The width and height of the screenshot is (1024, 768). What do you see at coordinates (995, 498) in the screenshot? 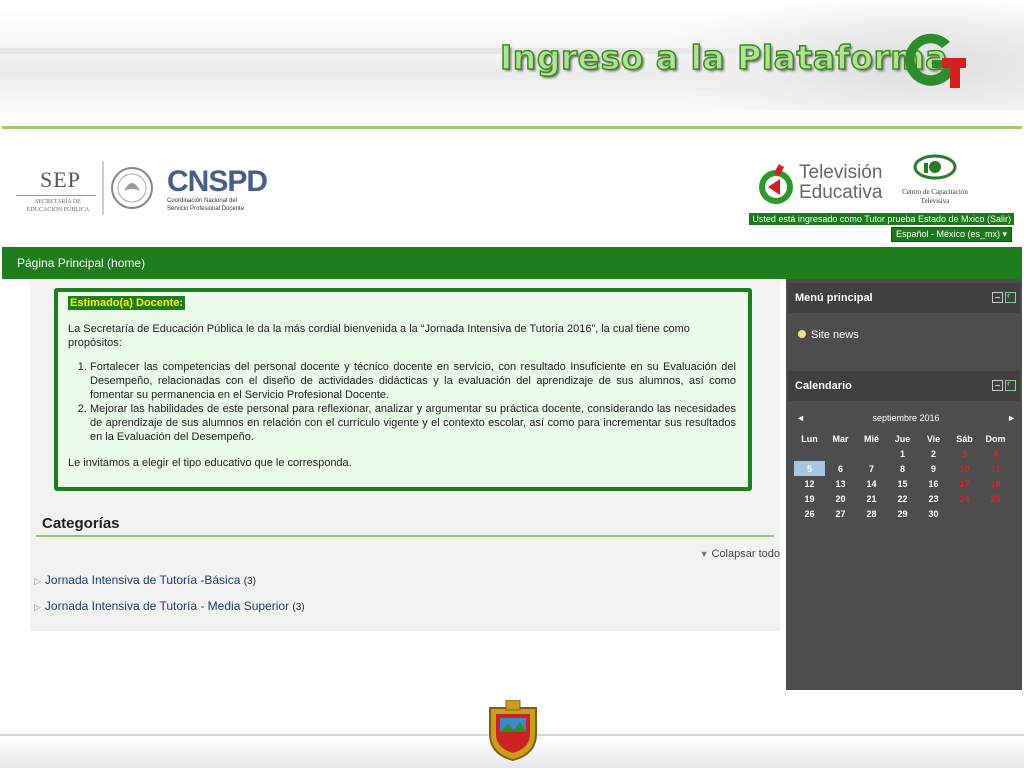
I see `calendar-day: 25` at bounding box center [995, 498].